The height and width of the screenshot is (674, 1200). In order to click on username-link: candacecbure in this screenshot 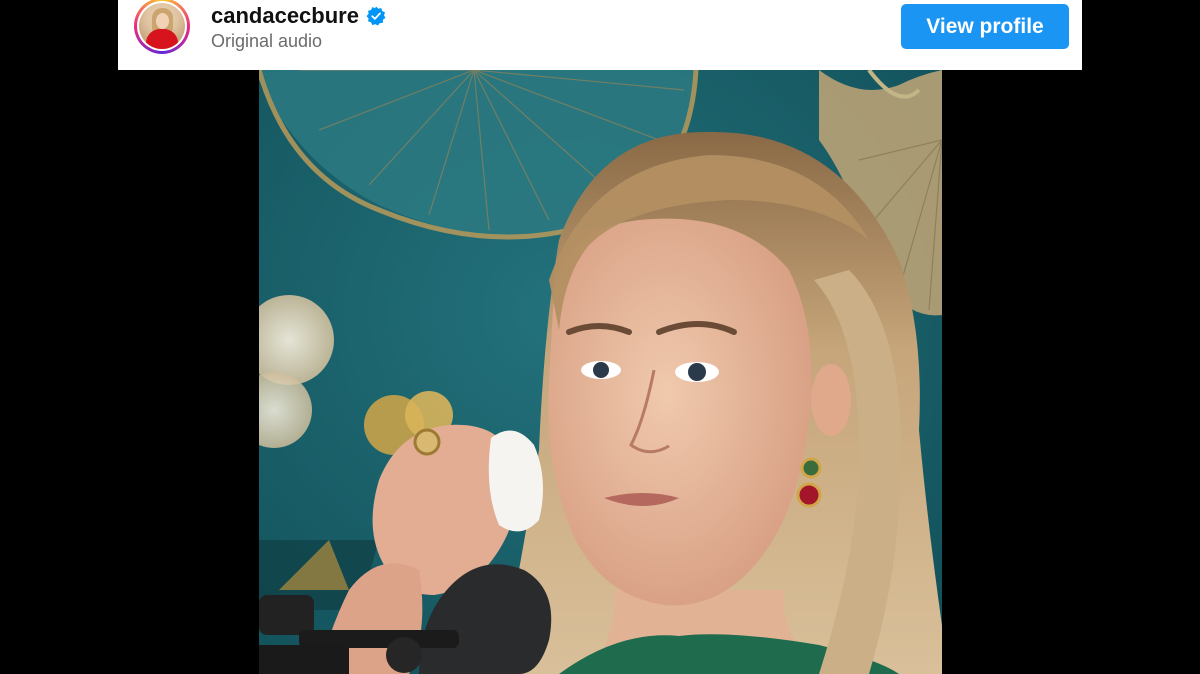, I will do `click(285, 16)`.